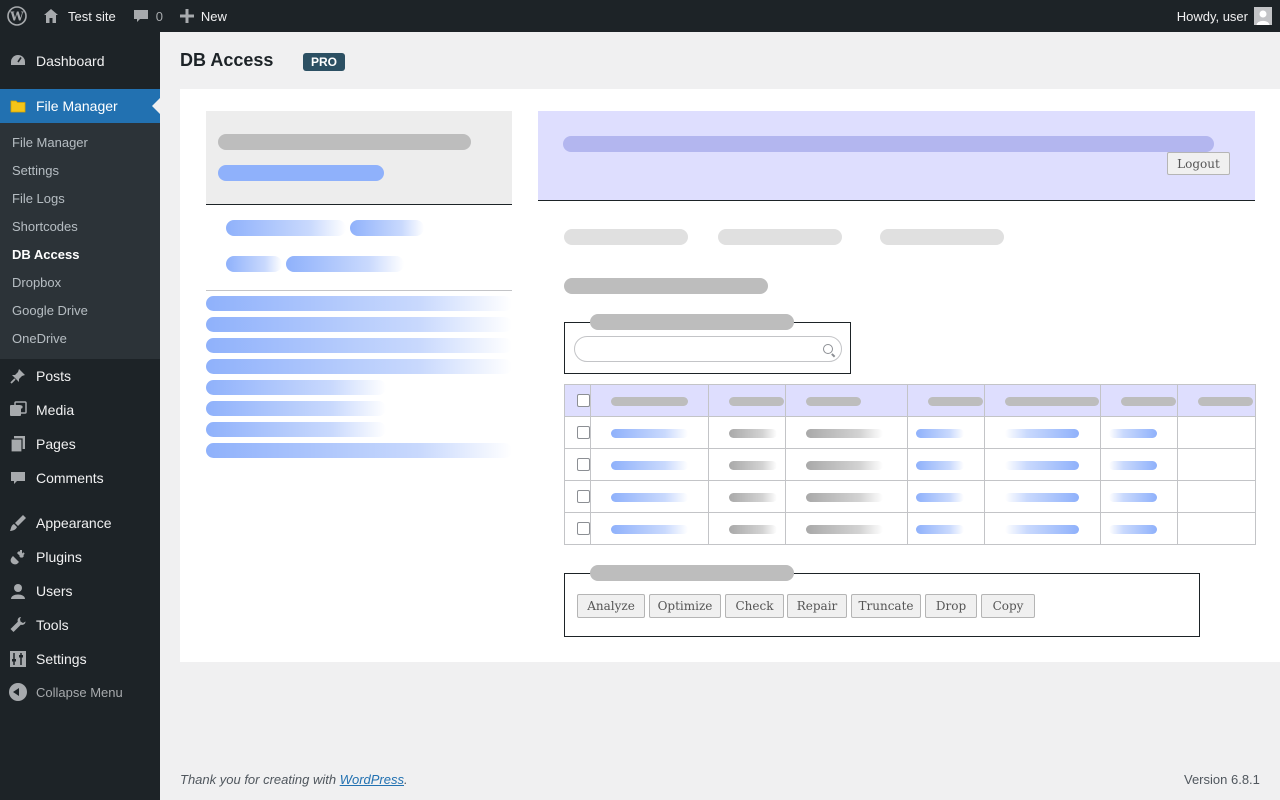  What do you see at coordinates (18, 61) in the screenshot?
I see `dashboard-icon` at bounding box center [18, 61].